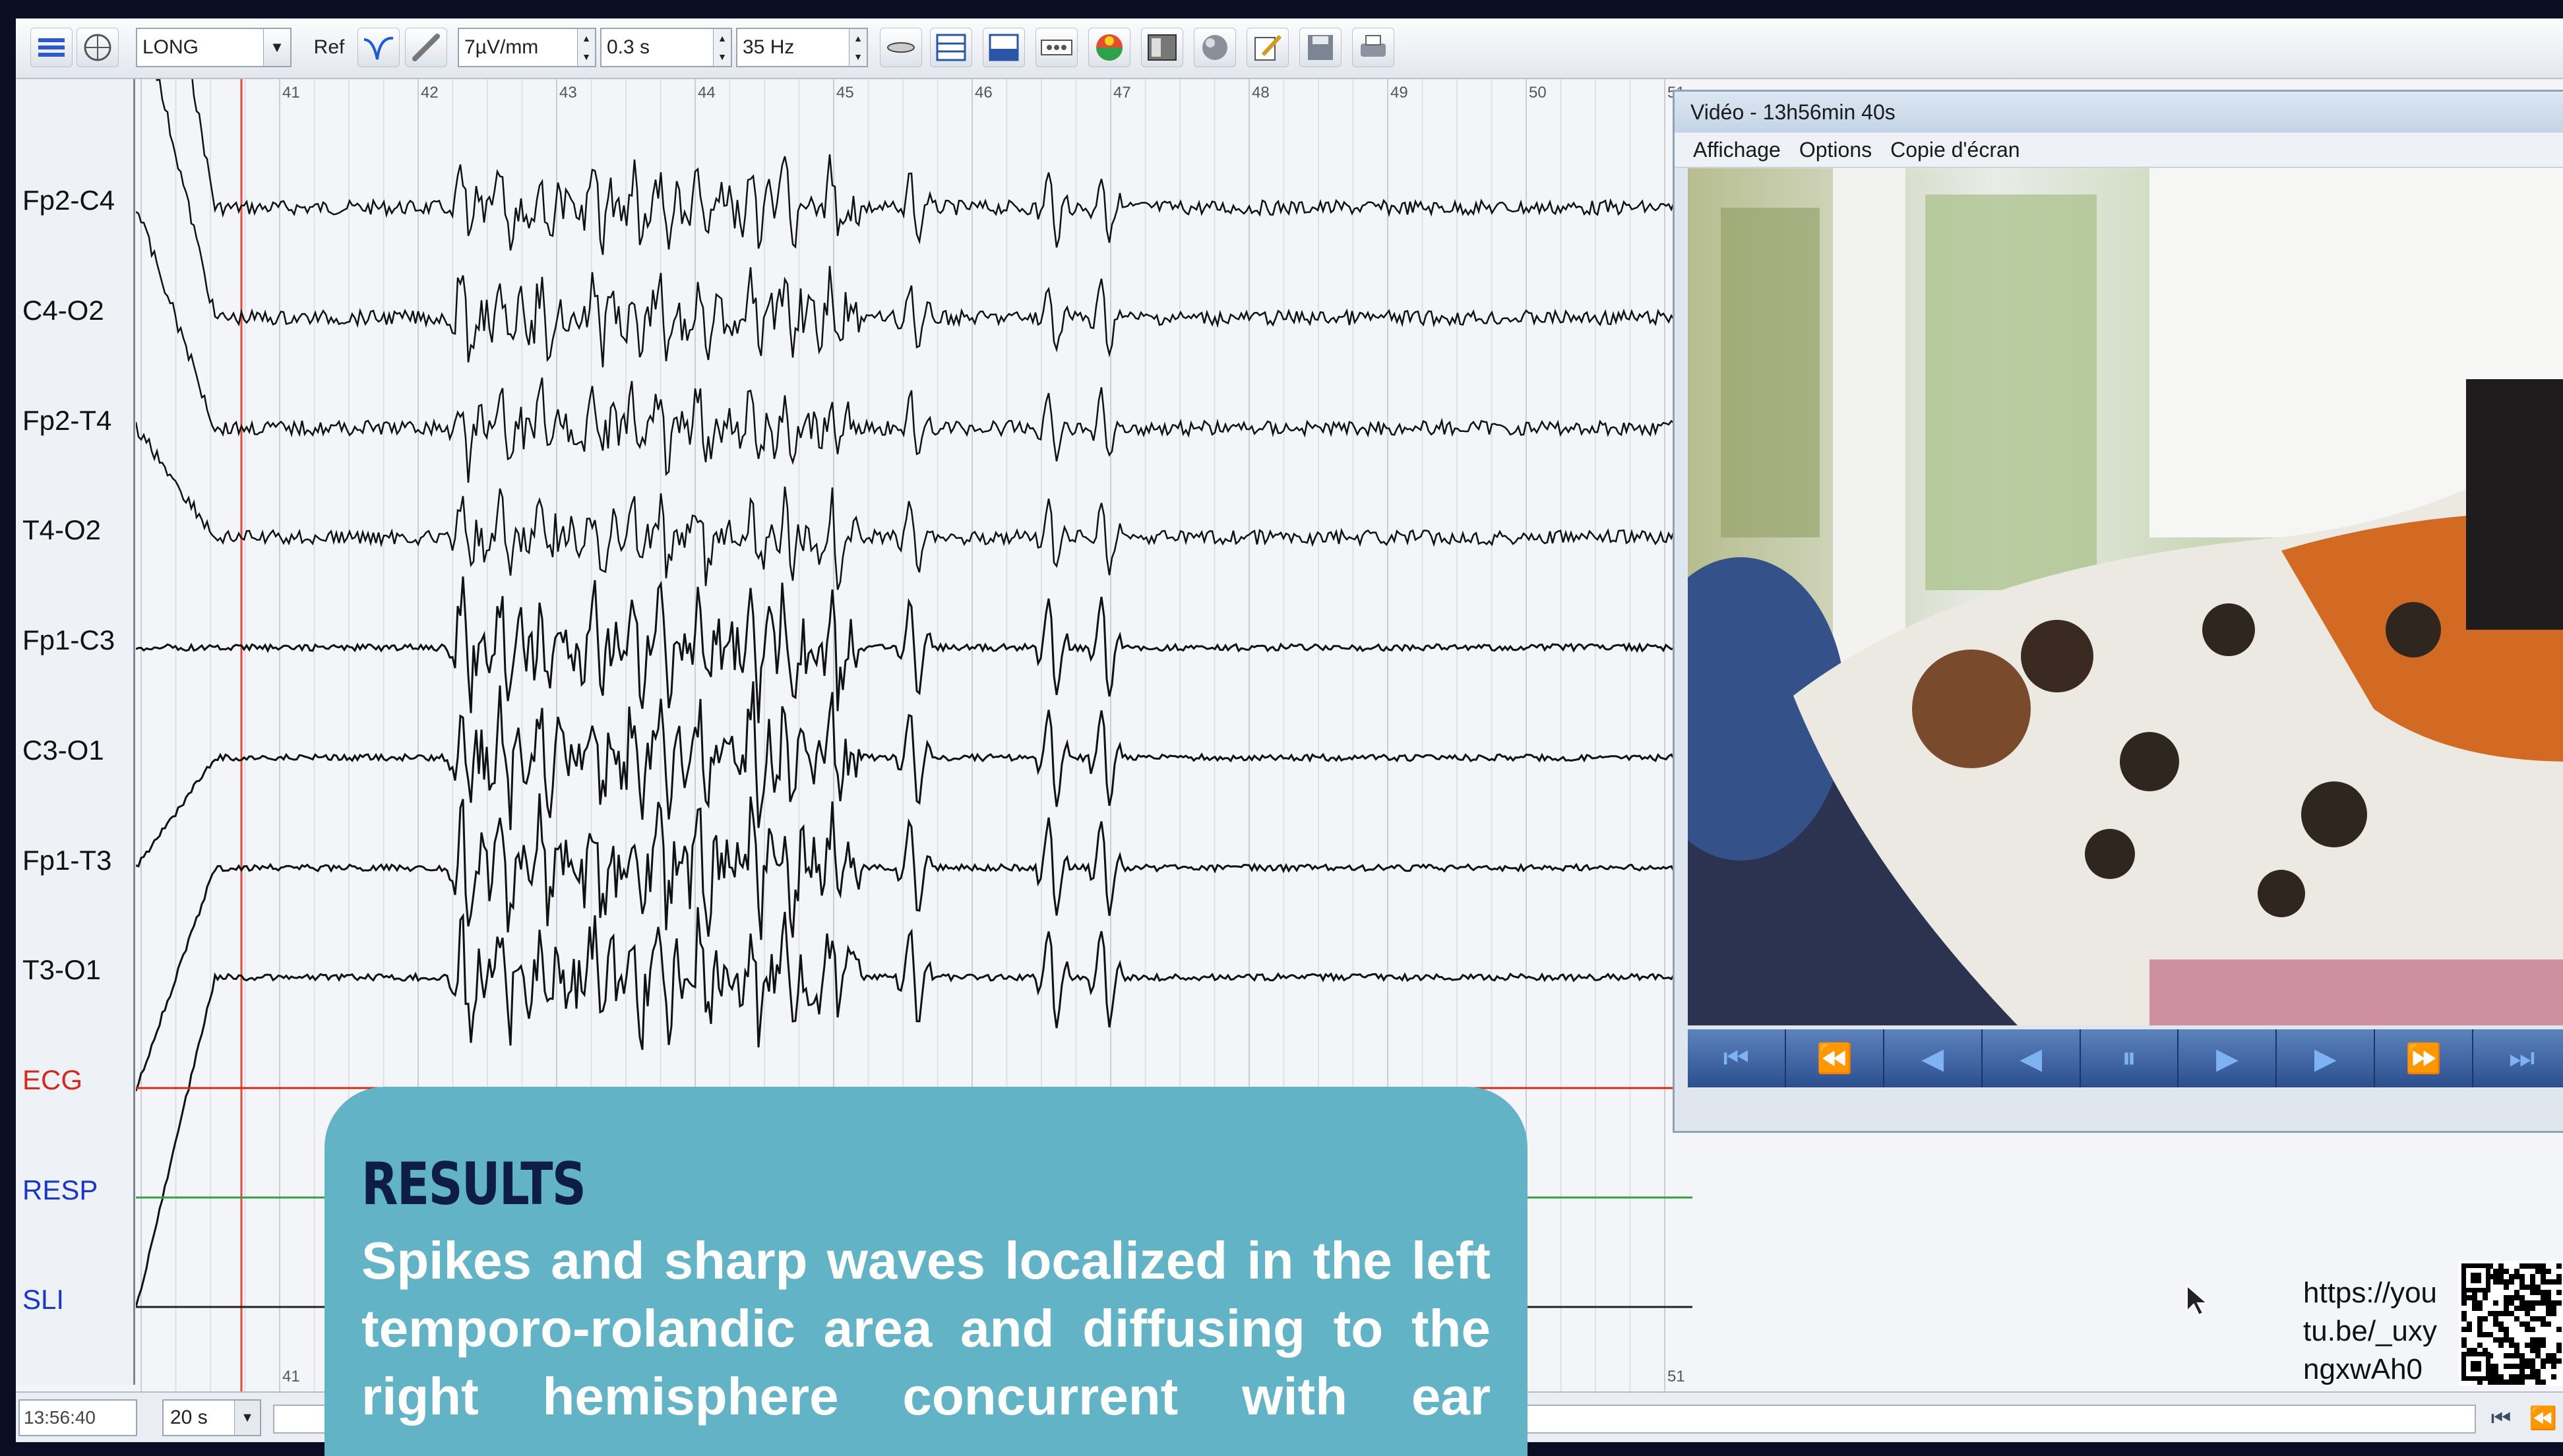 This screenshot has height=1456, width=2563. Describe the element at coordinates (1399, 93) in the screenshot. I see `time-marker: 49` at that location.